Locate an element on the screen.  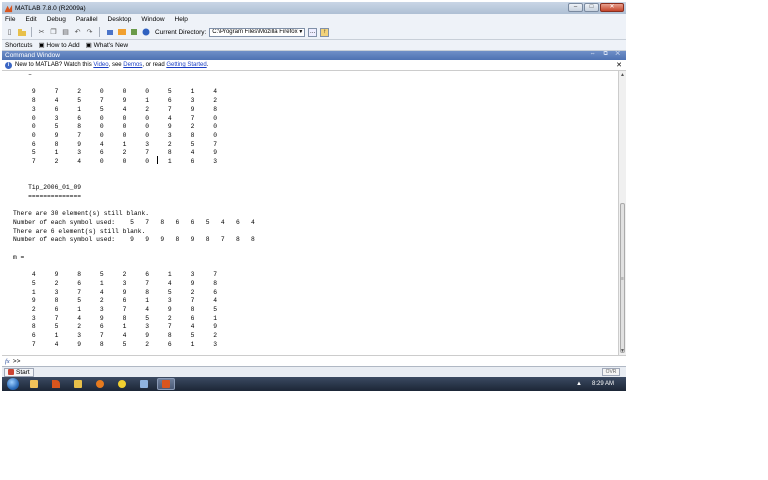
minimize-button: – is located at coordinates (575, 7).